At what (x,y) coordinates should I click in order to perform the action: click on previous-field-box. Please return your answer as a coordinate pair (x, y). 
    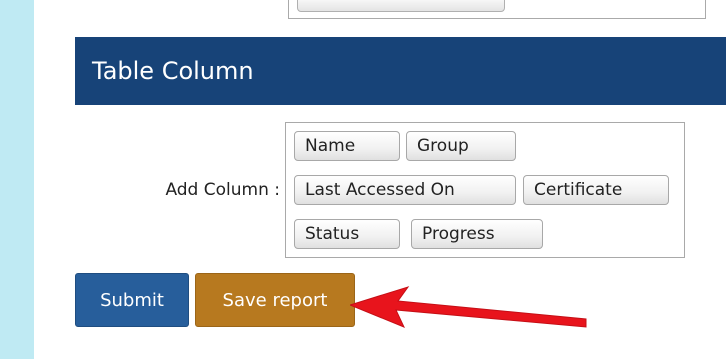
    Looking at the image, I should click on (497, 9).